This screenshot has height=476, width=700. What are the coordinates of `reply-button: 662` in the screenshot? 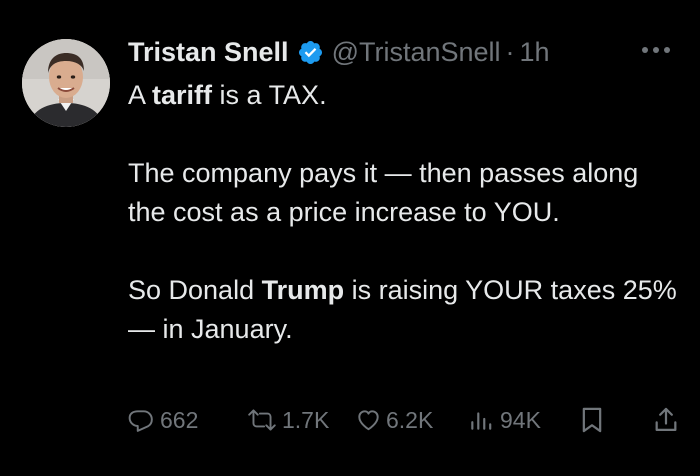 It's located at (163, 420).